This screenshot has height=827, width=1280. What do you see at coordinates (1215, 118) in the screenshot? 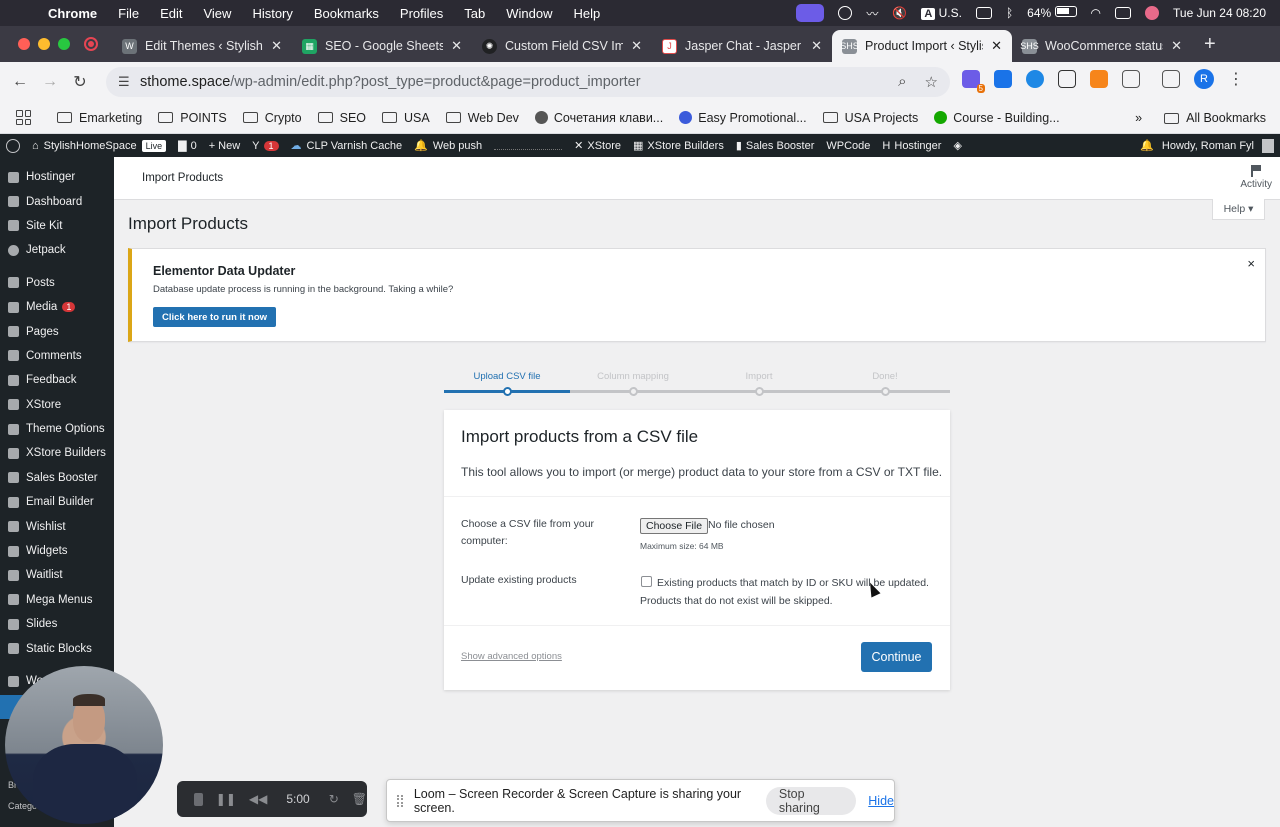
I see `all-bookmarks: All Bookmarks` at bounding box center [1215, 118].